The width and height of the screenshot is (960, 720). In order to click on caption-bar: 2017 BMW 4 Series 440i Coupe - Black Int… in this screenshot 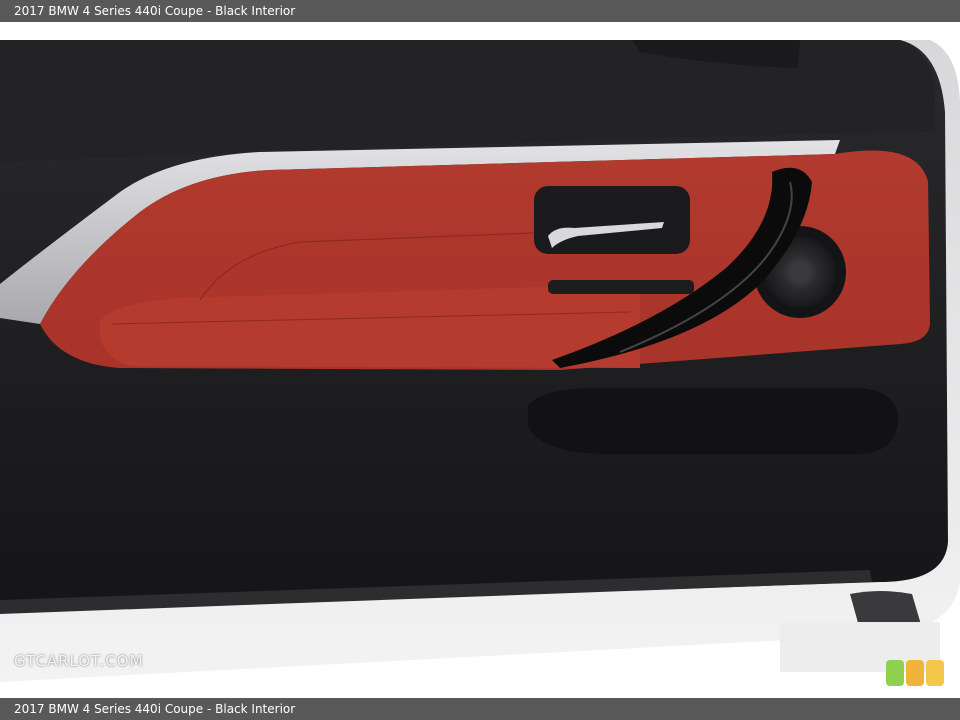, I will do `click(480, 709)`.